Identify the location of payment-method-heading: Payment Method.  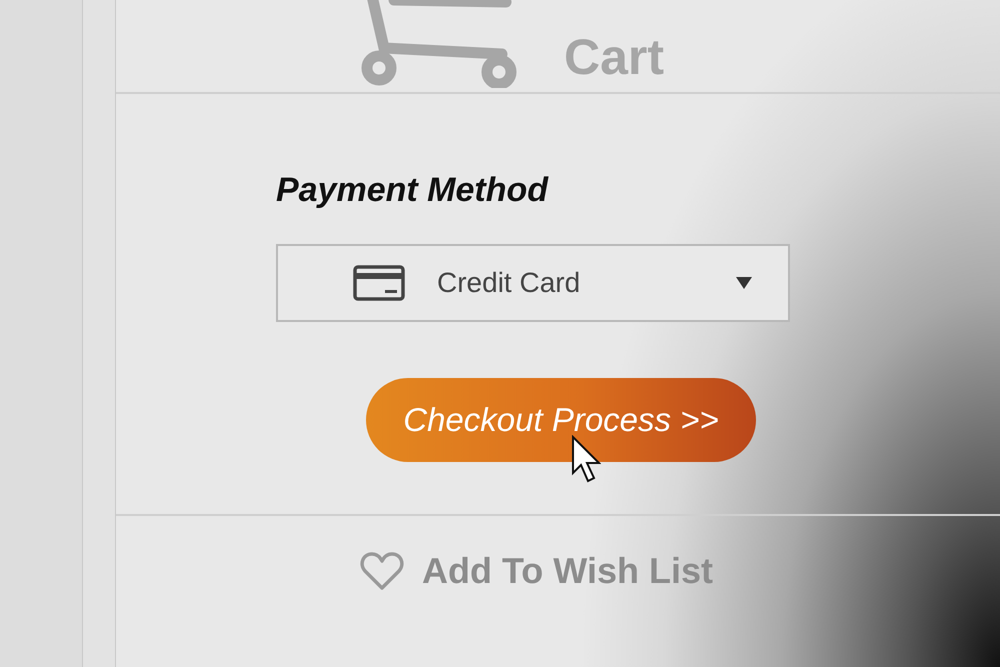
(412, 190).